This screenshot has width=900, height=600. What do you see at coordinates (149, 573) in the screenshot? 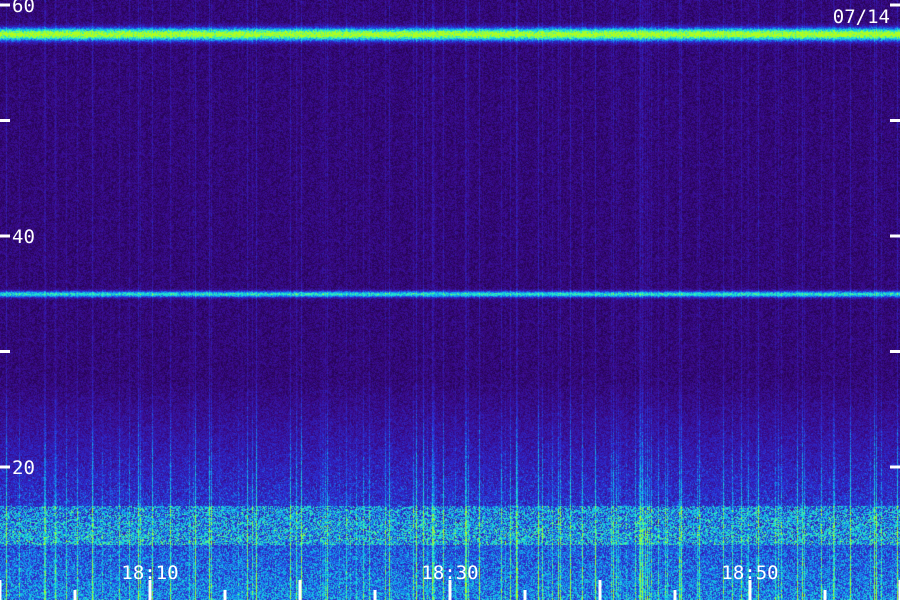
I see `x-tick-label: 18:10` at bounding box center [149, 573].